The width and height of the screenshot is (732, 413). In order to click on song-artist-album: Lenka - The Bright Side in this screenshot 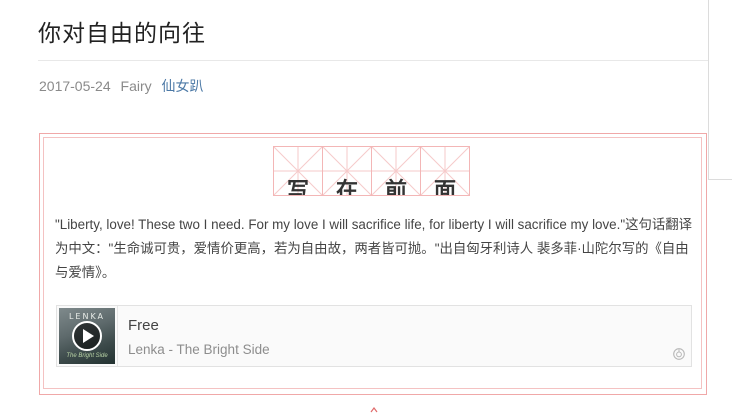, I will do `click(199, 349)`.